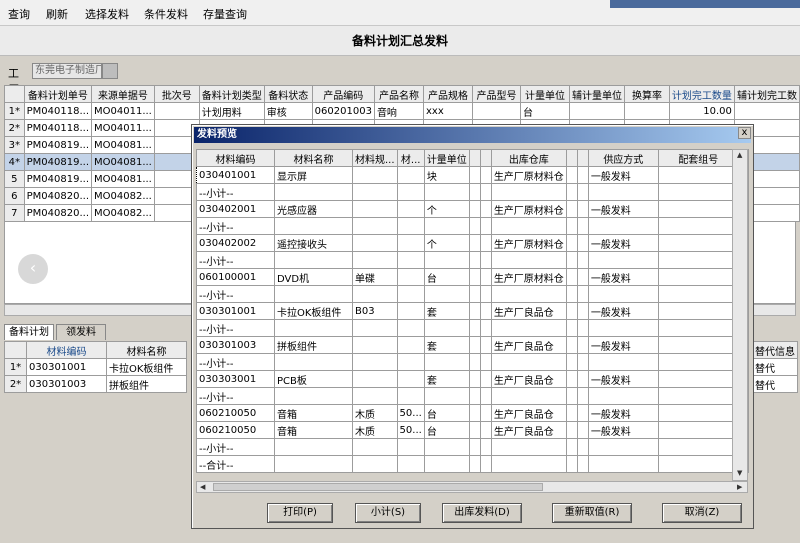  What do you see at coordinates (176, 94) in the screenshot?
I see `plan-grid-col-3: 批次号` at bounding box center [176, 94].